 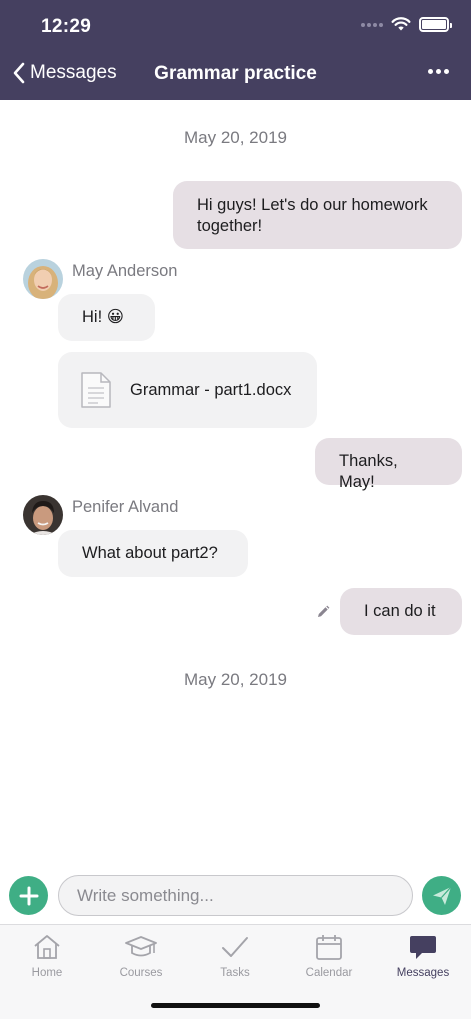 I want to click on avatar-may-anderson, so click(x=43, y=279).